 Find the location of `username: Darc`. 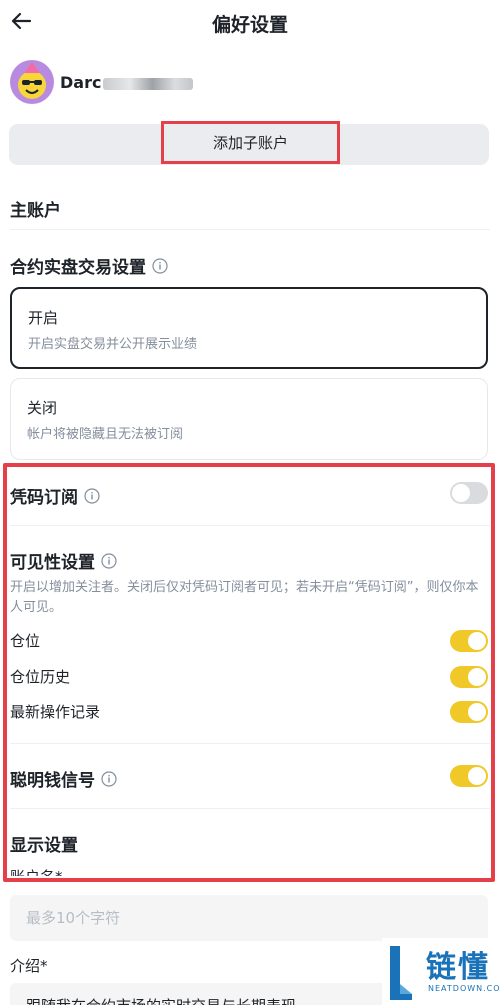

username: Darc is located at coordinates (127, 82).